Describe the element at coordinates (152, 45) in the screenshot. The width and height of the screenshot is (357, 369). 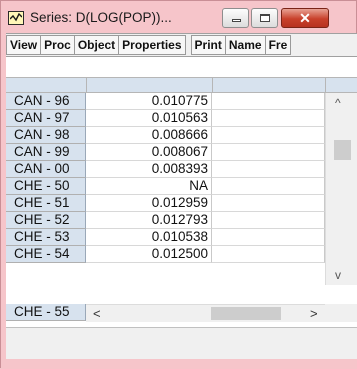
I see `properties-button: Properties` at that location.